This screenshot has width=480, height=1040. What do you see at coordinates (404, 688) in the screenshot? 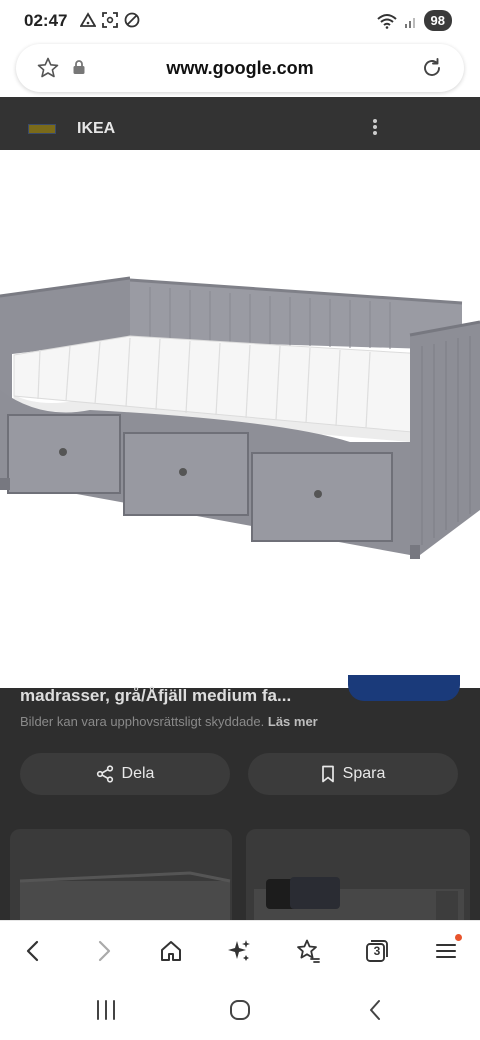
I see `visit-button` at bounding box center [404, 688].